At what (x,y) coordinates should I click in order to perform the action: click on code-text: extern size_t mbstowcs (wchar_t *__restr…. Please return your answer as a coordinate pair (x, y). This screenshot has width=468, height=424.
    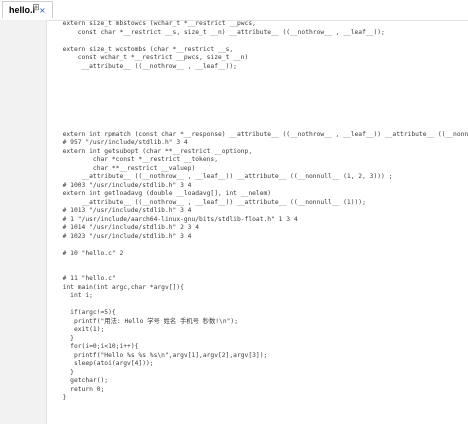
    Looking at the image, I should click on (155, 23).